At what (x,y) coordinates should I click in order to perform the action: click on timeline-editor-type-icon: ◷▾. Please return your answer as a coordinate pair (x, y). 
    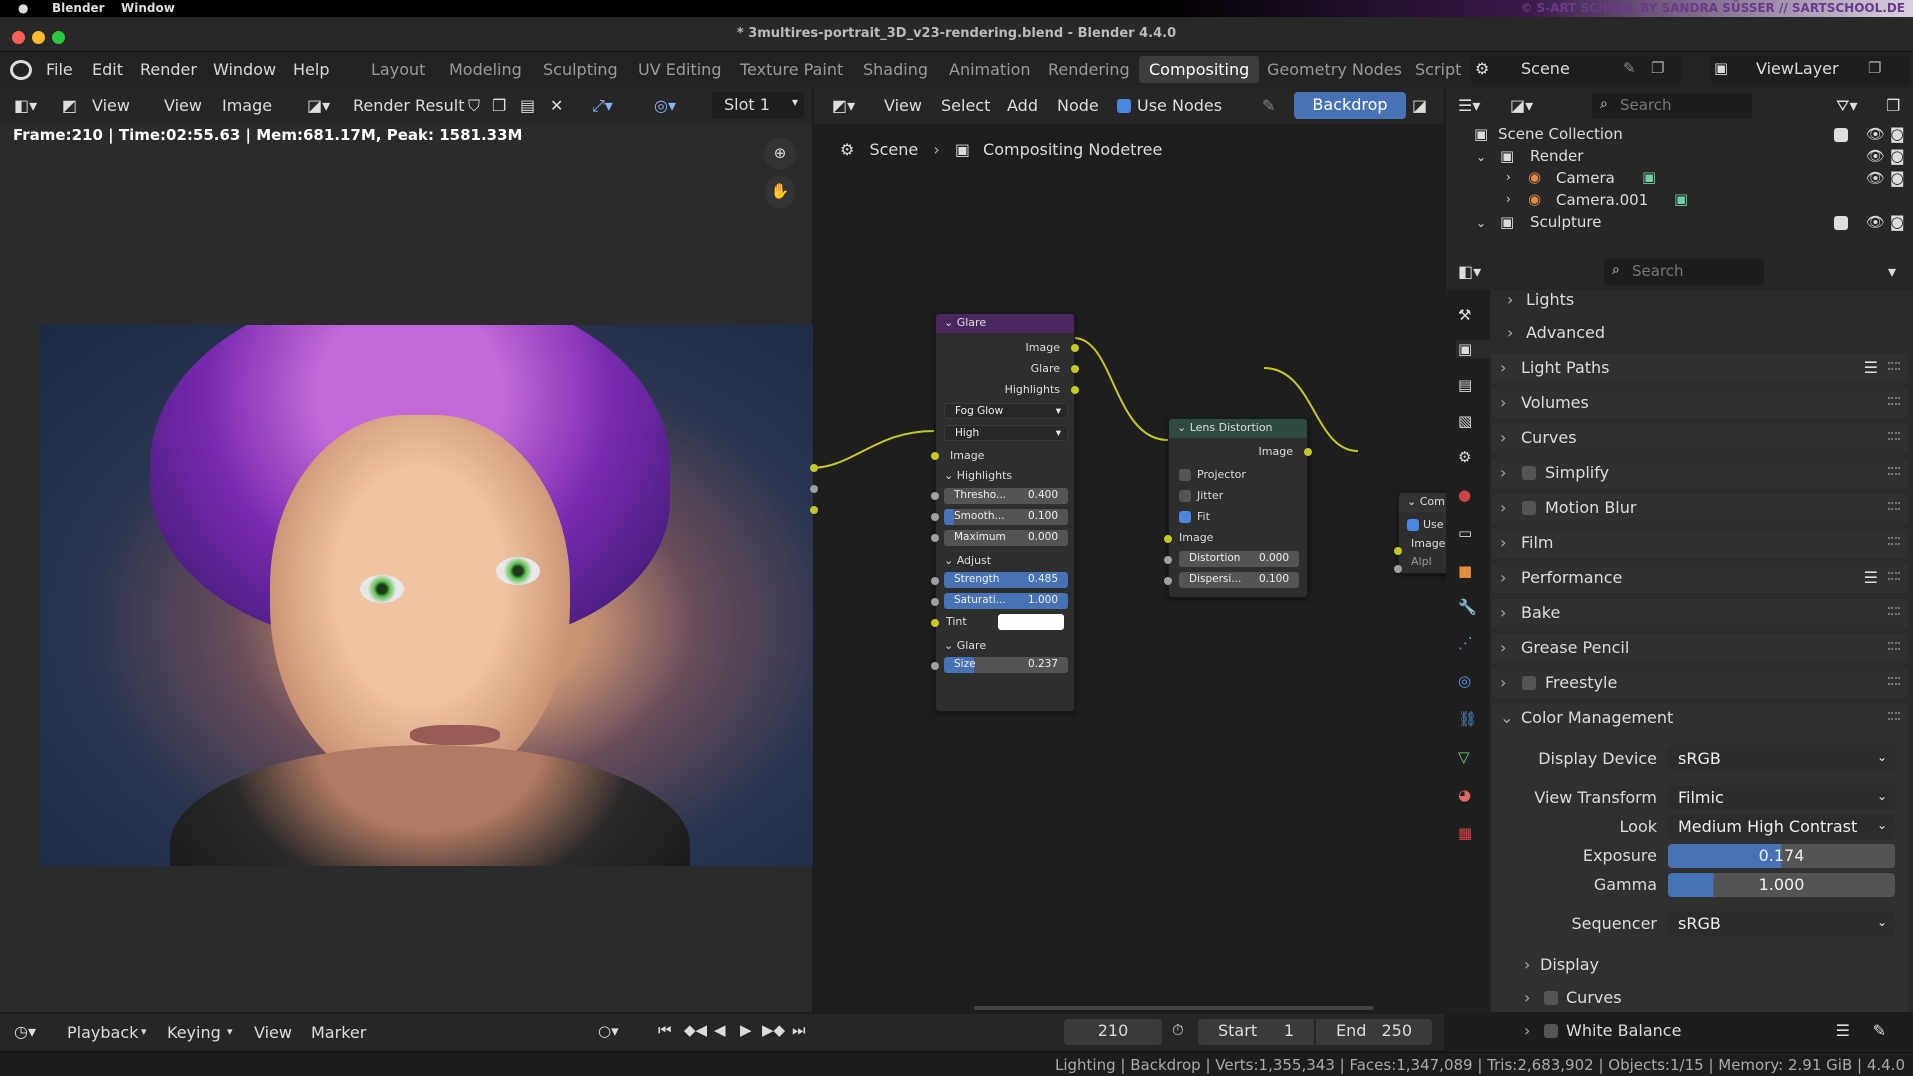
    Looking at the image, I should click on (25, 1031).